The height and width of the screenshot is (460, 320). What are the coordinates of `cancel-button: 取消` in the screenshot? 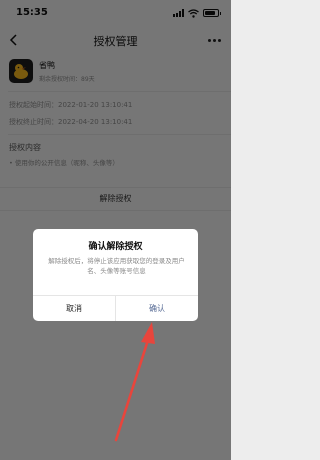 It's located at (74, 308).